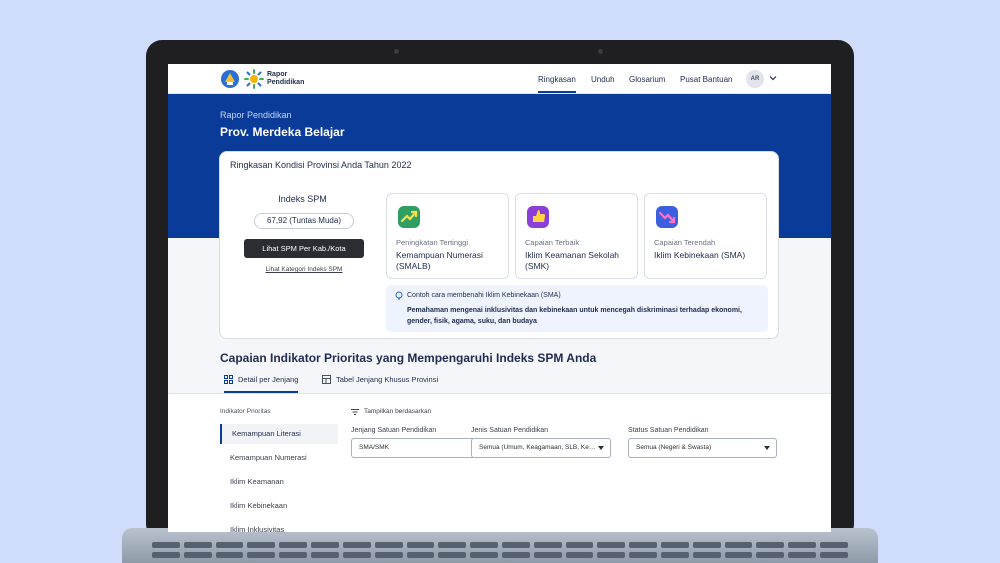 This screenshot has height=563, width=1000. I want to click on spm-value-badge: 67,92 (Tuntas Muda), so click(304, 221).